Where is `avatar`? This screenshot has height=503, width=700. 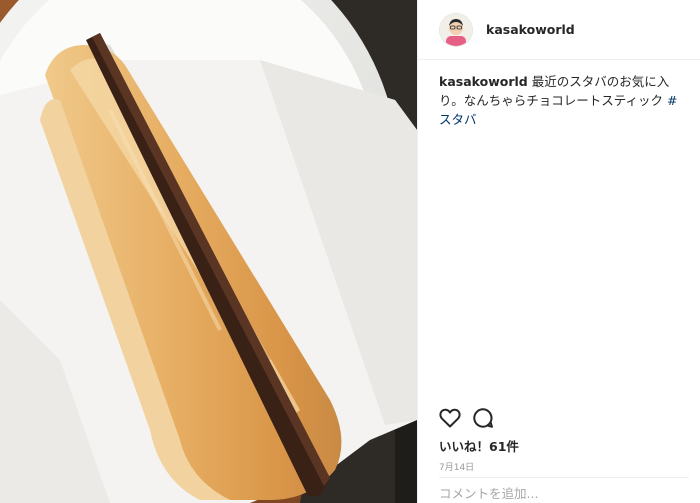
avatar is located at coordinates (456, 30).